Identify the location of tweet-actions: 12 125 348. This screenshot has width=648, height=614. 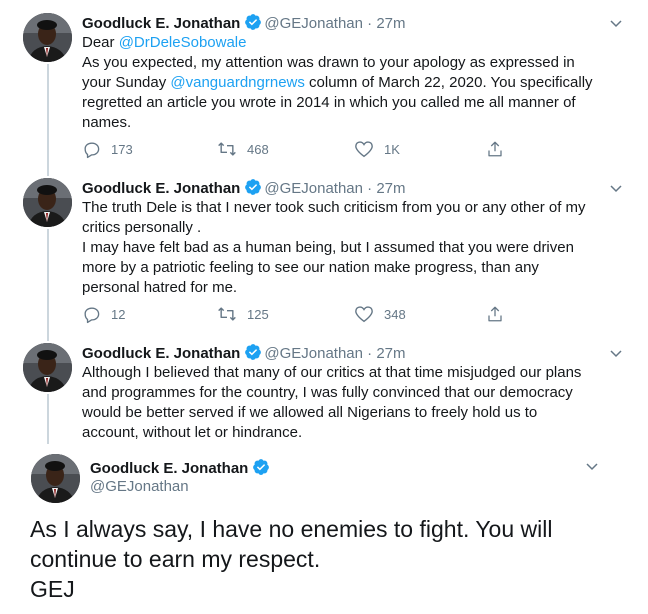
(302, 314).